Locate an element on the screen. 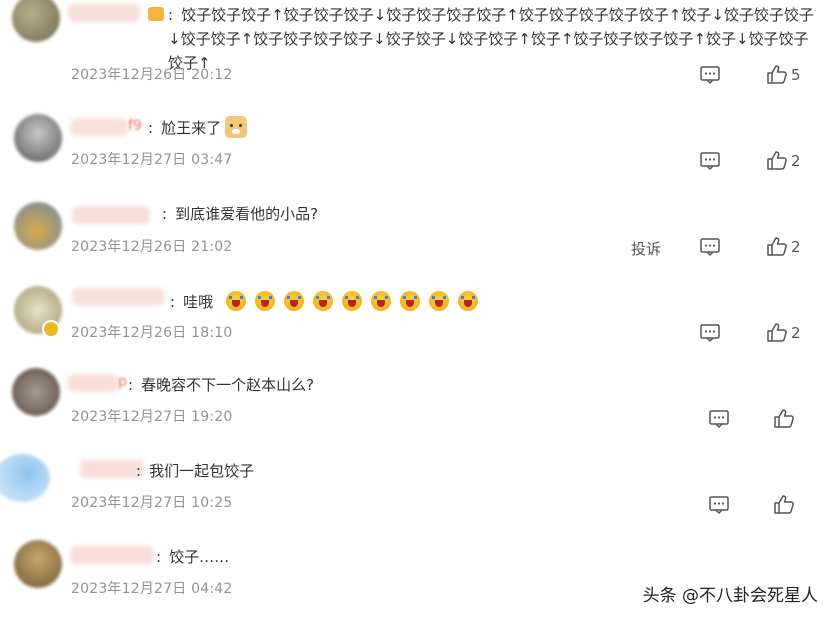 This screenshot has width=836, height=624. comment-item: : 哇哦 2023年12月26日 18:10 2 is located at coordinates (418, 311).